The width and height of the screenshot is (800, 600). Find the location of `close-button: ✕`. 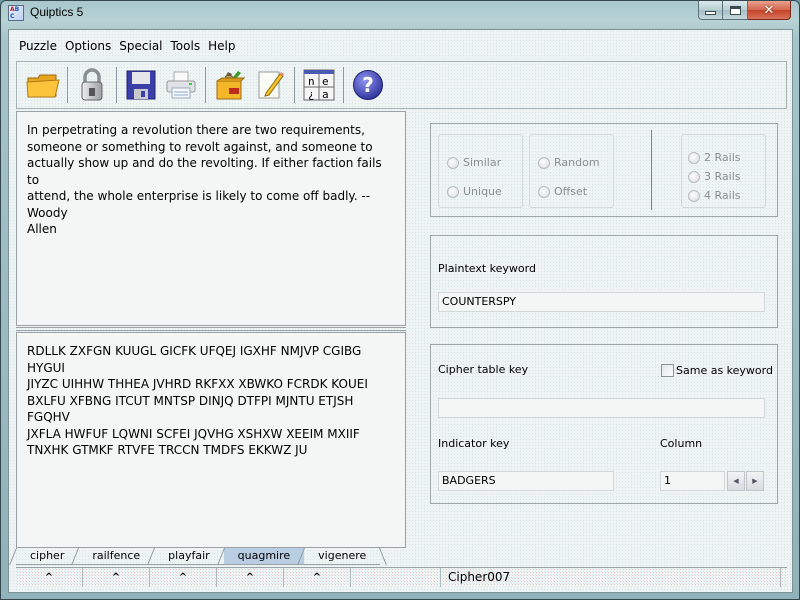

close-button: ✕ is located at coordinates (769, 10).